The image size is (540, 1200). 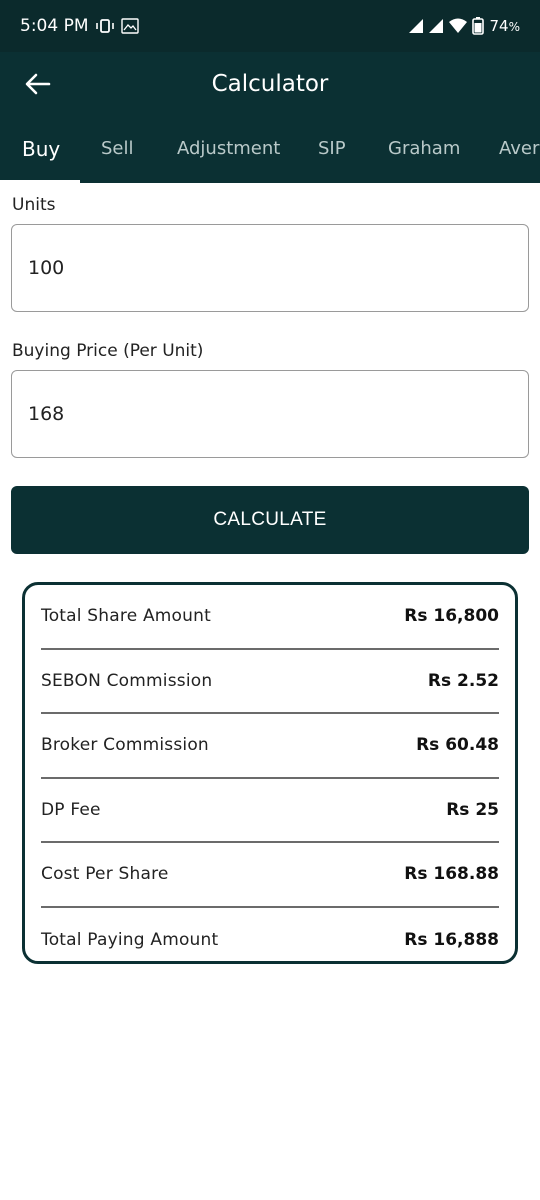 What do you see at coordinates (332, 149) in the screenshot?
I see `tab-sip: SIP` at bounding box center [332, 149].